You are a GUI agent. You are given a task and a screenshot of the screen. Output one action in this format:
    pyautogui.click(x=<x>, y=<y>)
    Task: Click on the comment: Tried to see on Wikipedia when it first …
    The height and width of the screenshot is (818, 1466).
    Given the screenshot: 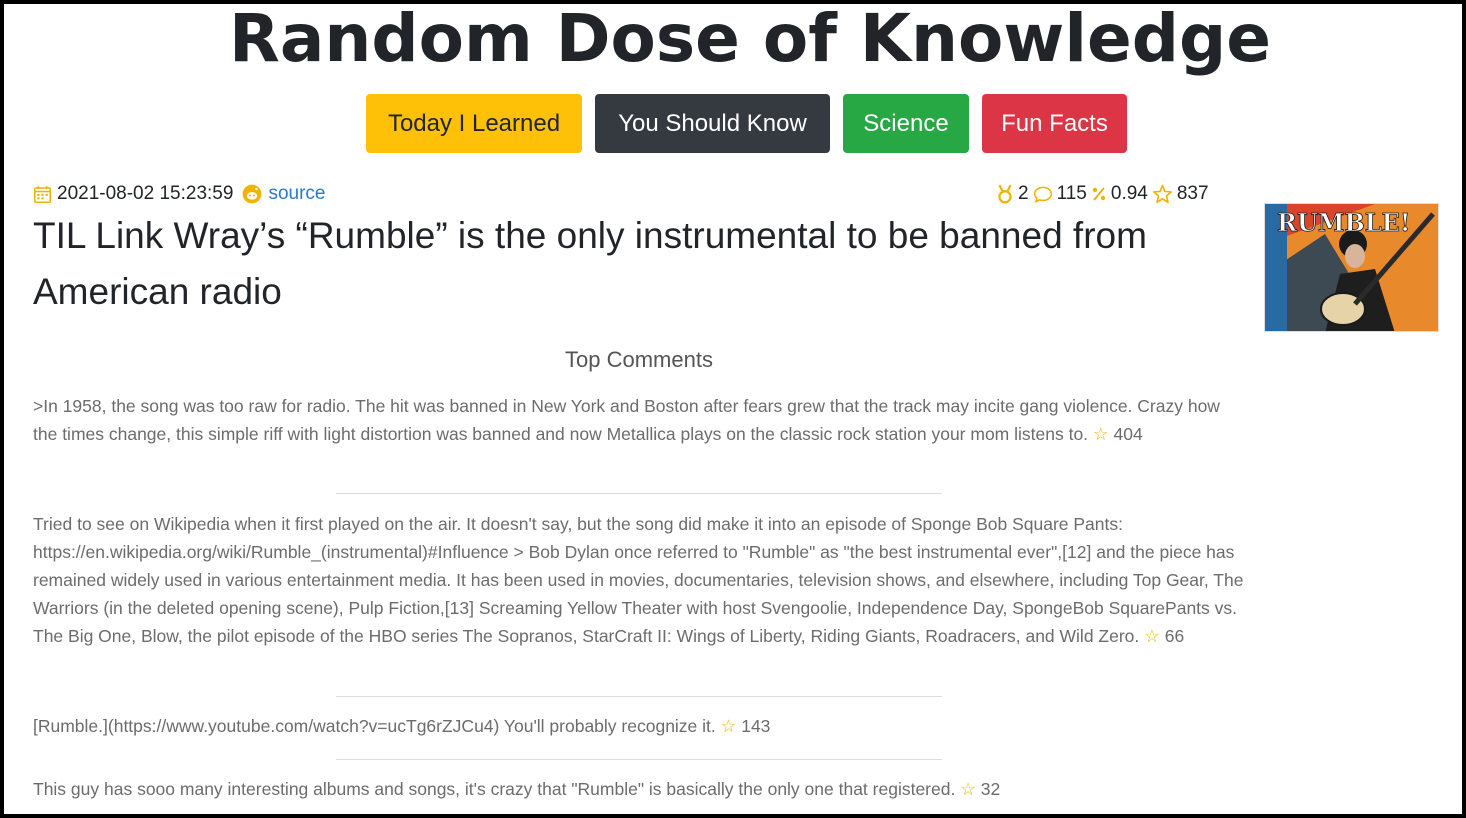 What is the action you would take?
    pyautogui.click(x=640, y=580)
    